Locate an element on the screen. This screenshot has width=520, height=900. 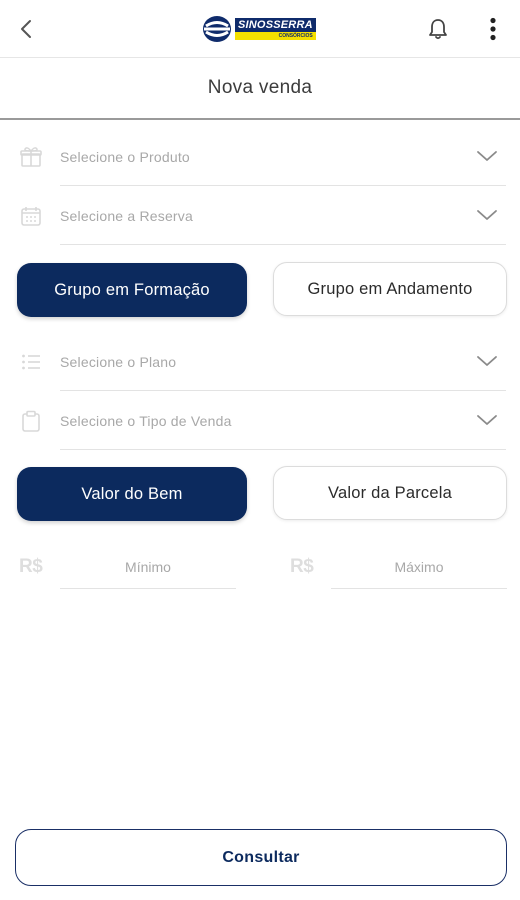
minimo-input is located at coordinates (148, 567).